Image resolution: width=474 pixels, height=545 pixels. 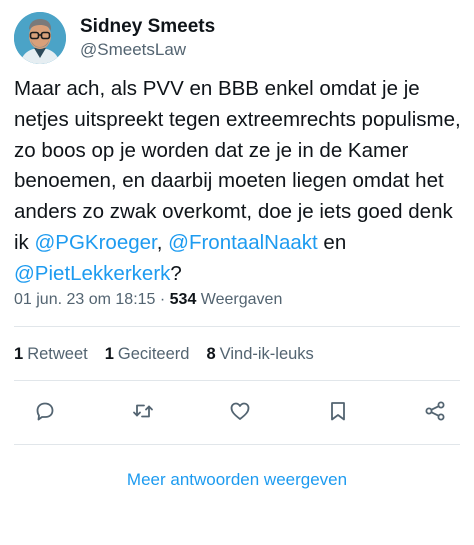 What do you see at coordinates (109, 354) in the screenshot?
I see `quotes-count: 1` at bounding box center [109, 354].